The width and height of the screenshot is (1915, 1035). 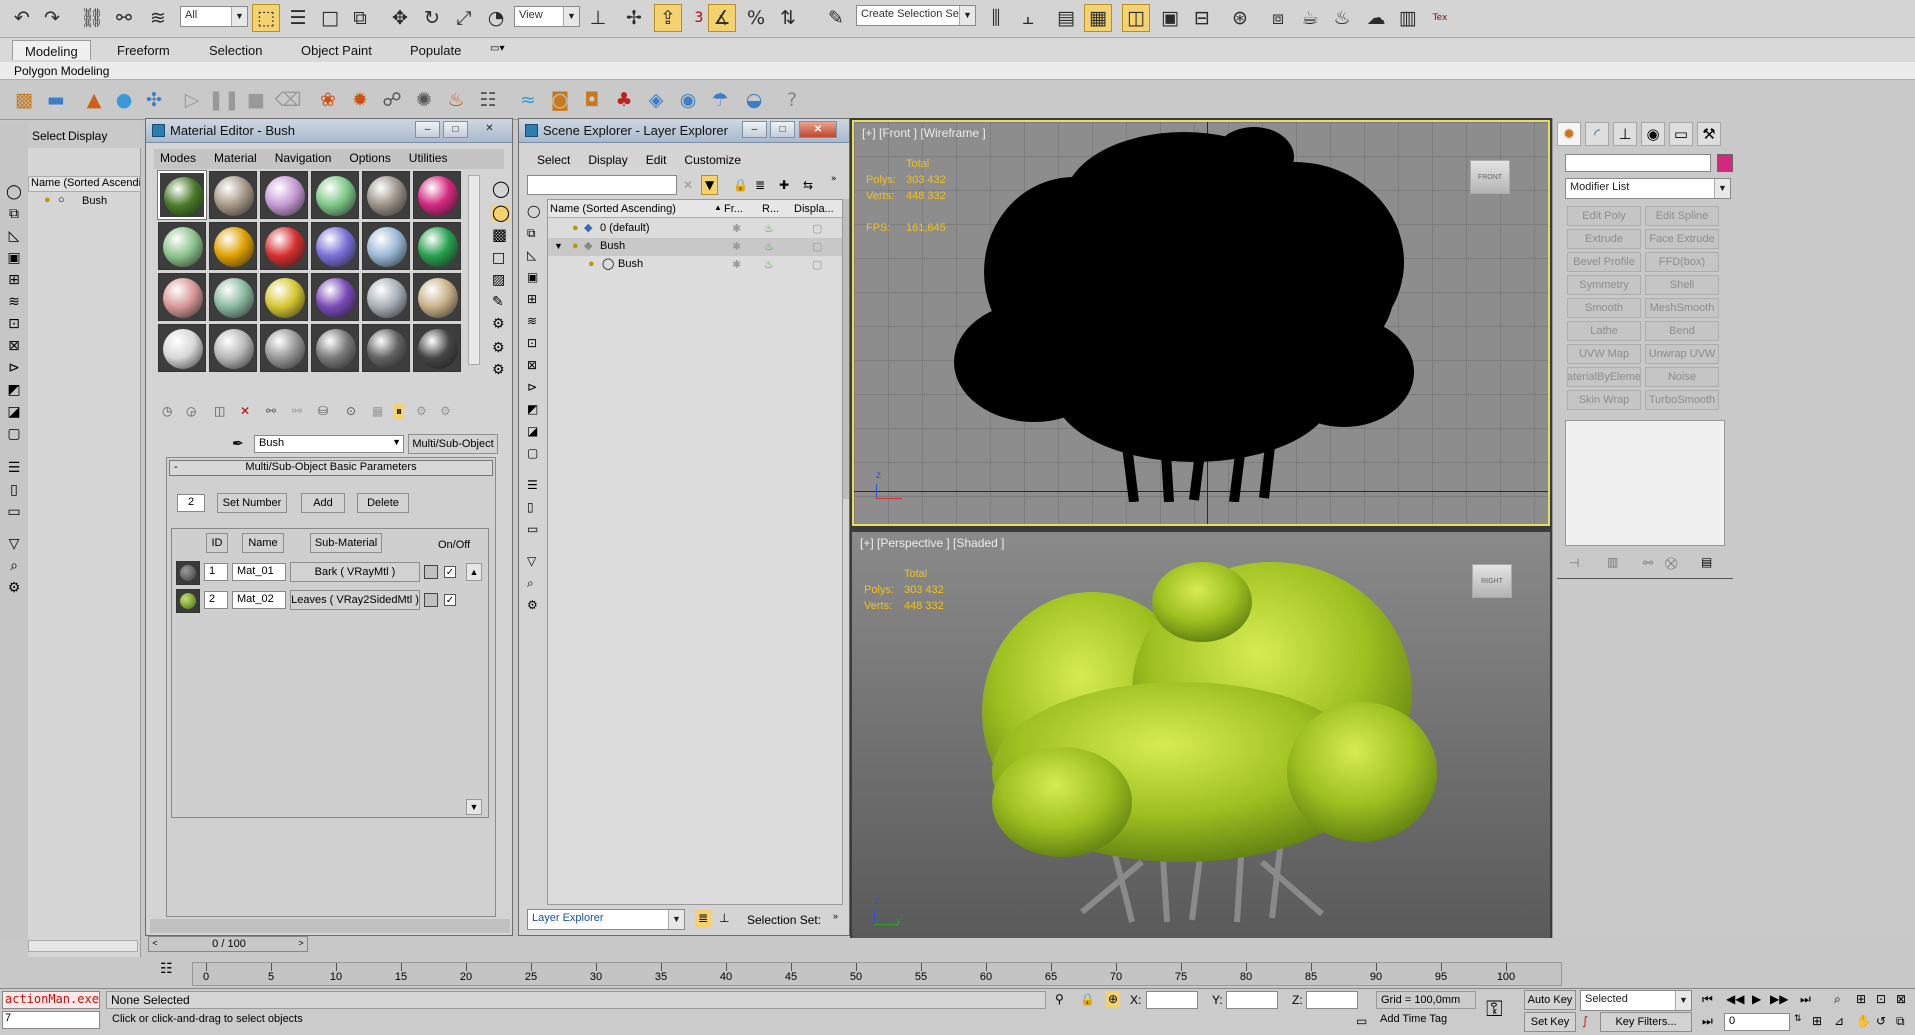 What do you see at coordinates (1682, 285) in the screenshot?
I see `modifier-button: Shell` at bounding box center [1682, 285].